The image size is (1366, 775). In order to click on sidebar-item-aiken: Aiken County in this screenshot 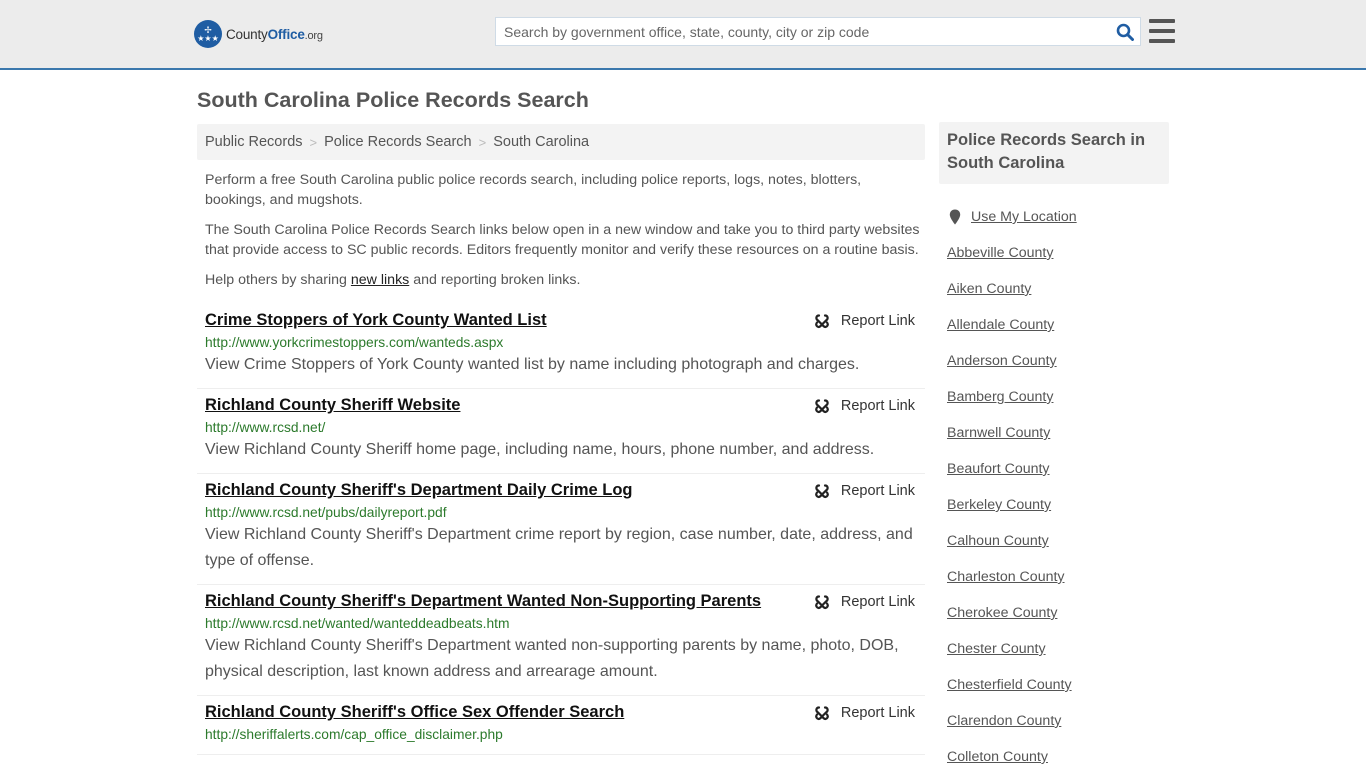, I will do `click(1057, 289)`.